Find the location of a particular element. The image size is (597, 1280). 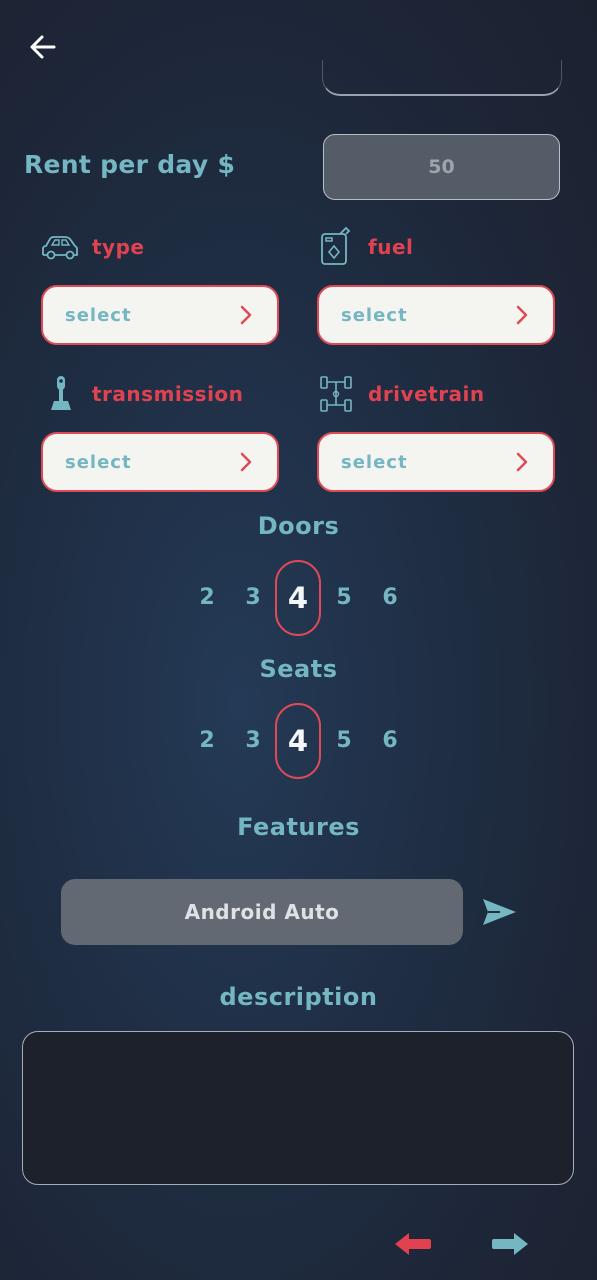

description-textarea is located at coordinates (298, 1108).